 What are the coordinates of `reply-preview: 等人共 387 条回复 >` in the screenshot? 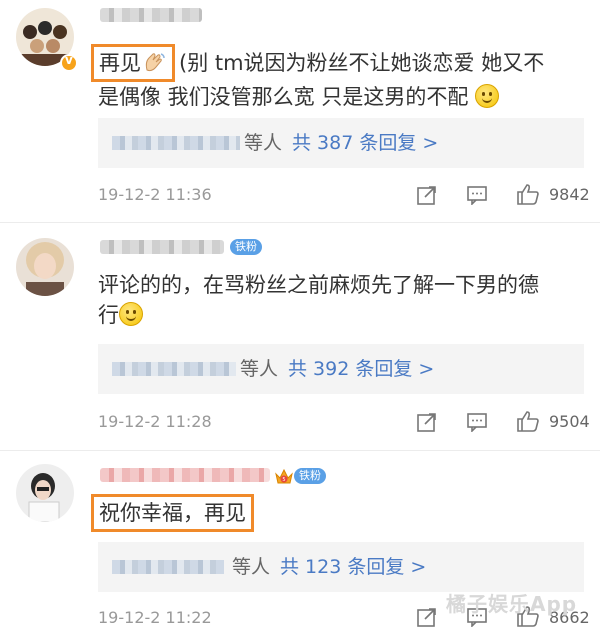 It's located at (341, 143).